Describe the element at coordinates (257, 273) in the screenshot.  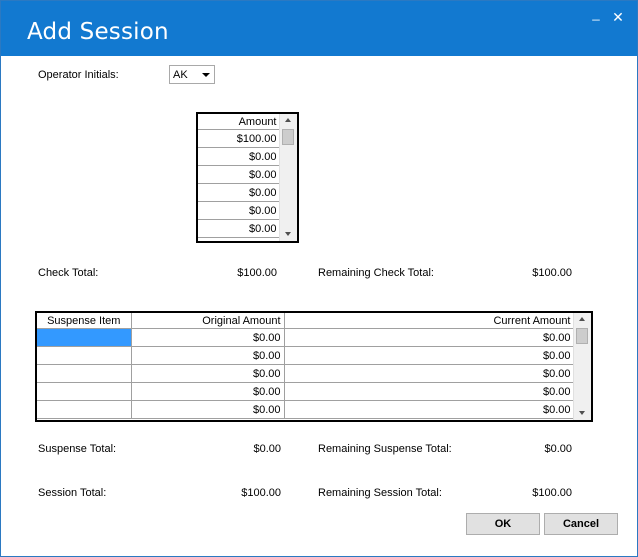
I see `check-total-value: $100.00` at that location.